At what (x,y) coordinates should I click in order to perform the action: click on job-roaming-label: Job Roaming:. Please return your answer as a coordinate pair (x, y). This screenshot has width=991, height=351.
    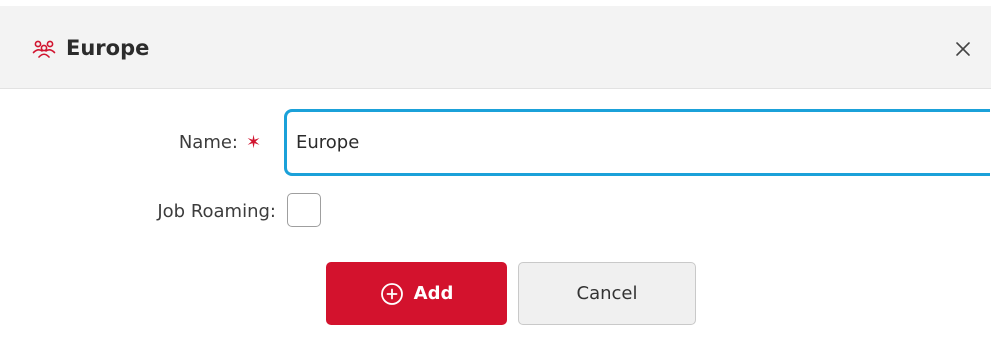
    Looking at the image, I should click on (216, 211).